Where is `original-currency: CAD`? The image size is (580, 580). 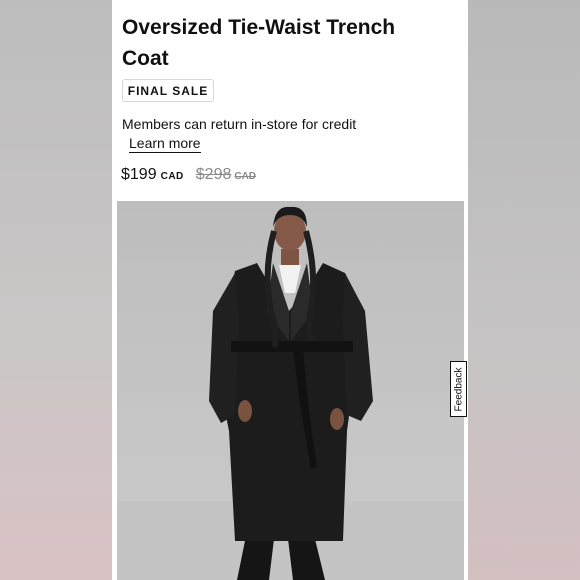
original-currency: CAD is located at coordinates (245, 176).